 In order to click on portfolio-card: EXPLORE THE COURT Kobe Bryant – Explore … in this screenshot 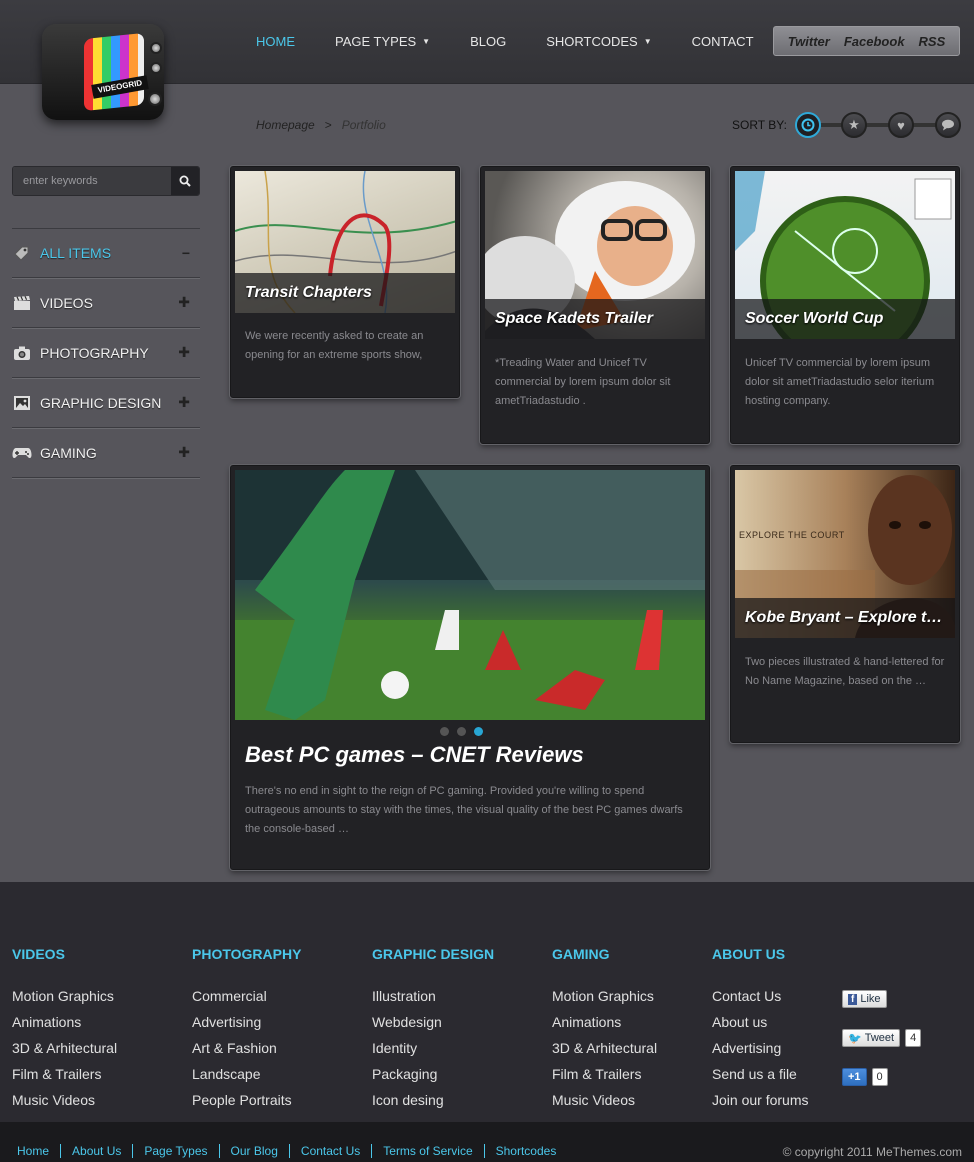, I will do `click(845, 604)`.